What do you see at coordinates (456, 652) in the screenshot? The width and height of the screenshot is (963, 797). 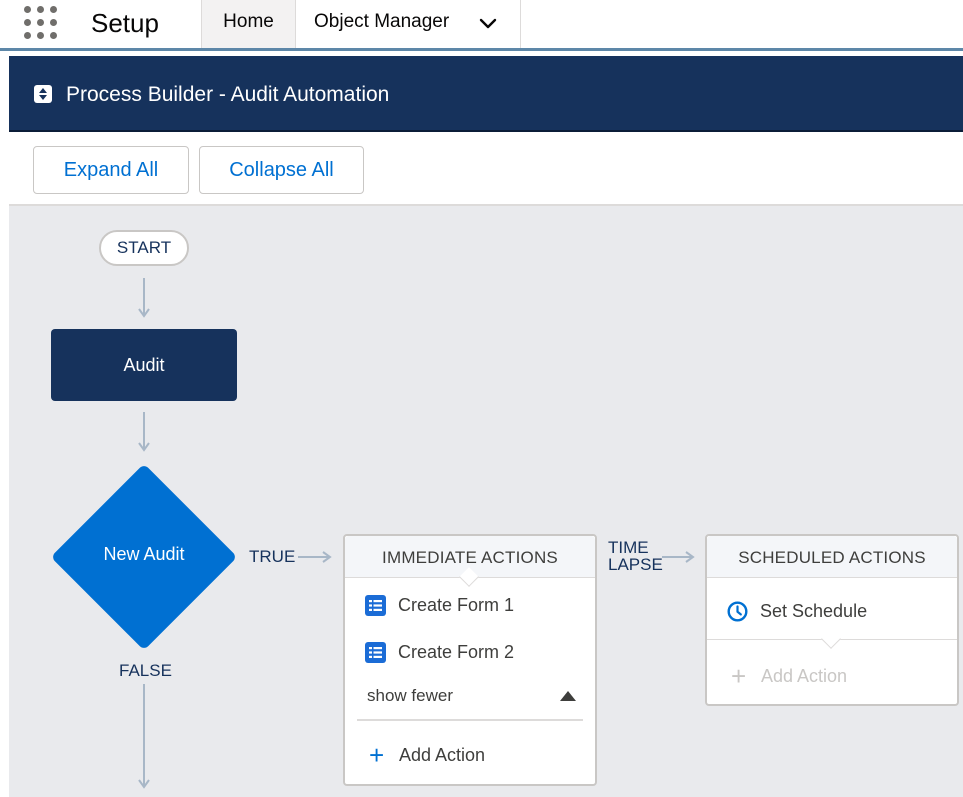 I see `action-label: Create Form 2` at bounding box center [456, 652].